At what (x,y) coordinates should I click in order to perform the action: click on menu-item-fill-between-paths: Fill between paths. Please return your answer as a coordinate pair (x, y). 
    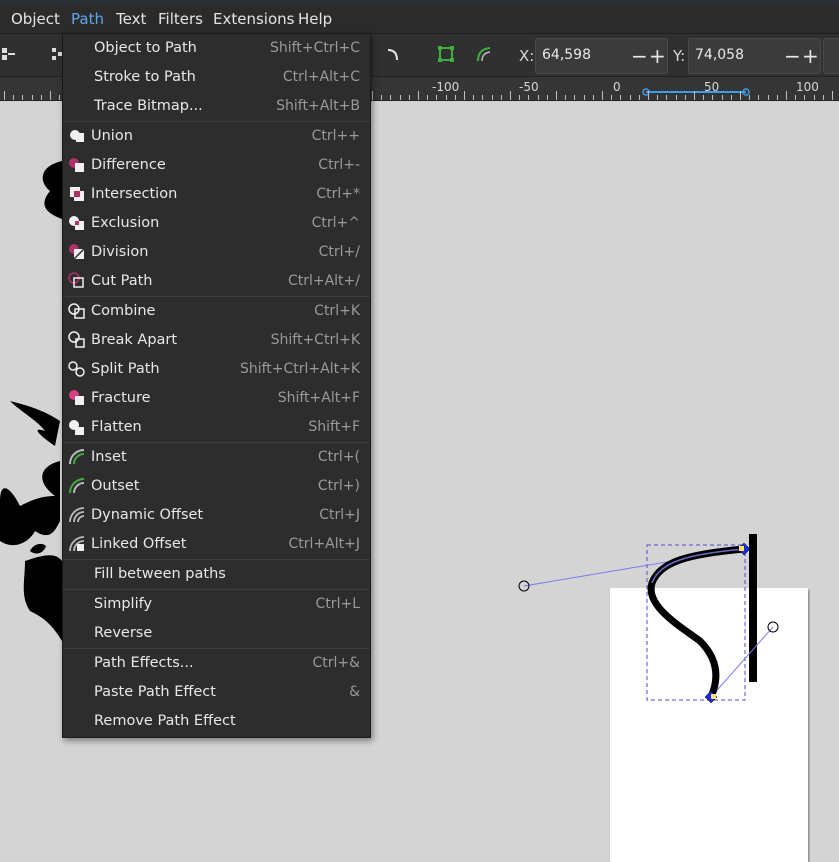
    Looking at the image, I should click on (216, 574).